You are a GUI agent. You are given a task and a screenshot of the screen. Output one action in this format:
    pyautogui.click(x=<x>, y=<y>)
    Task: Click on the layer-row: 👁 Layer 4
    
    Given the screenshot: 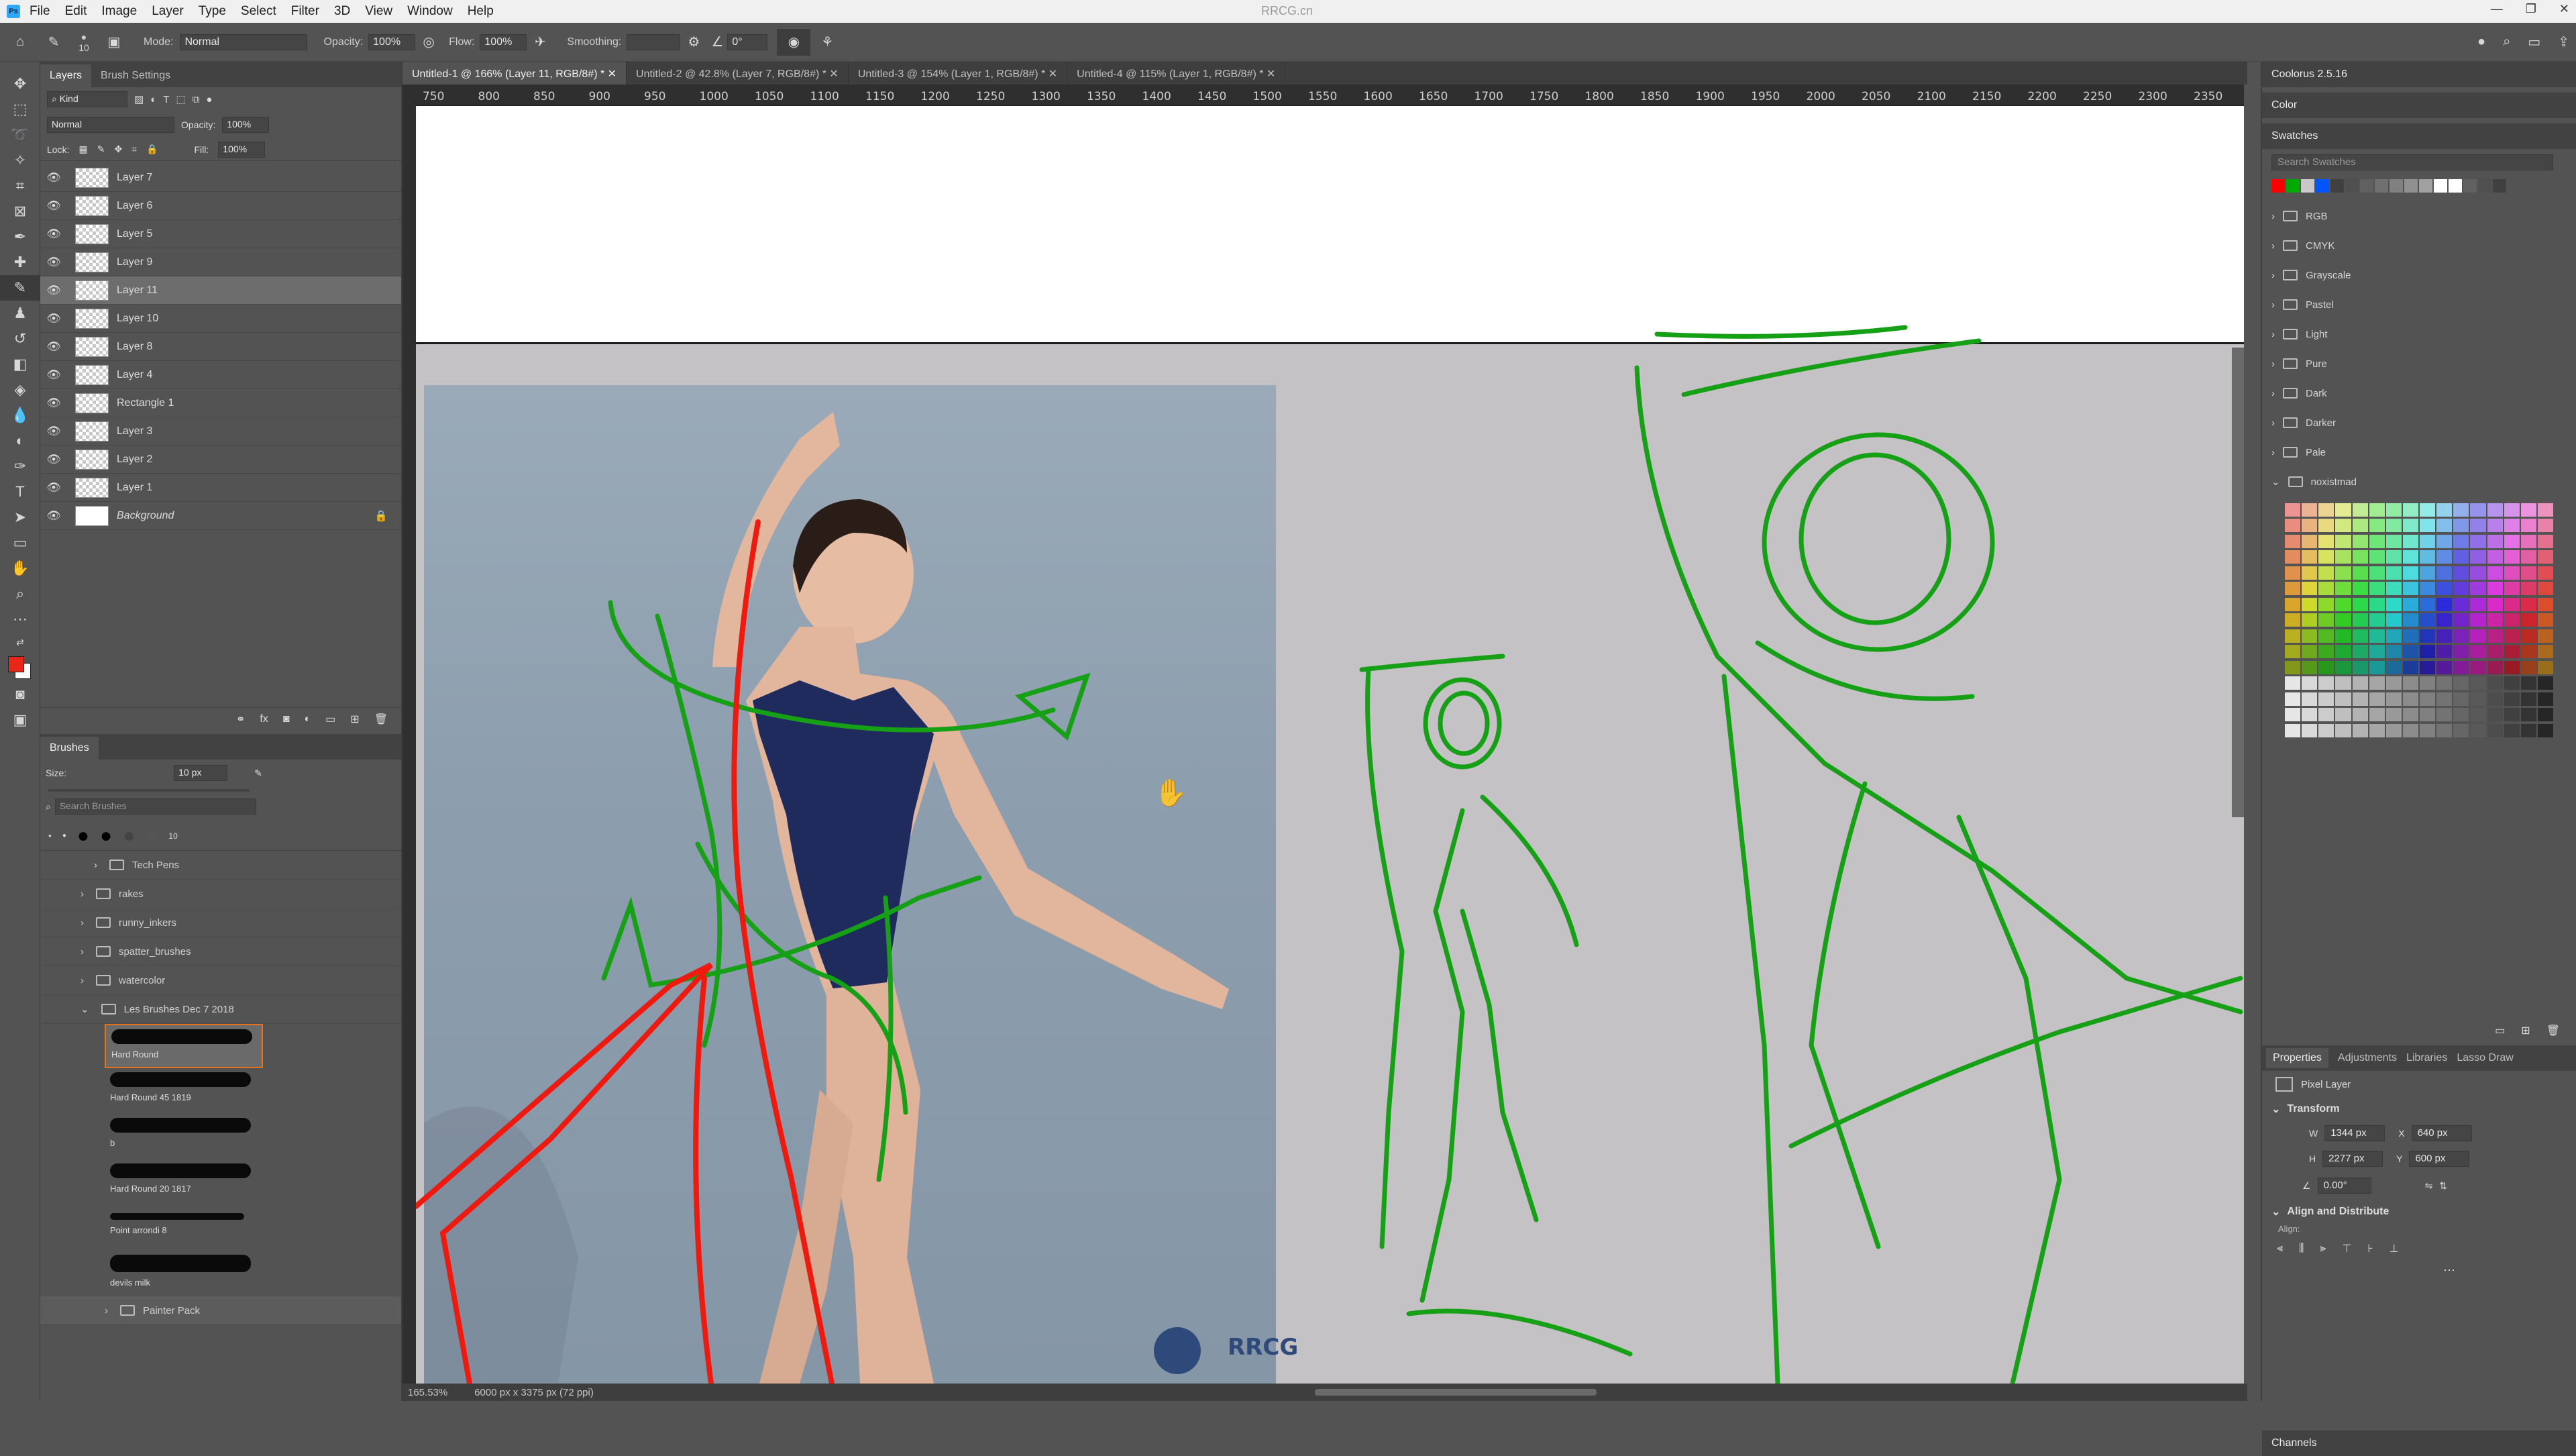 What is the action you would take?
    pyautogui.click(x=220, y=375)
    